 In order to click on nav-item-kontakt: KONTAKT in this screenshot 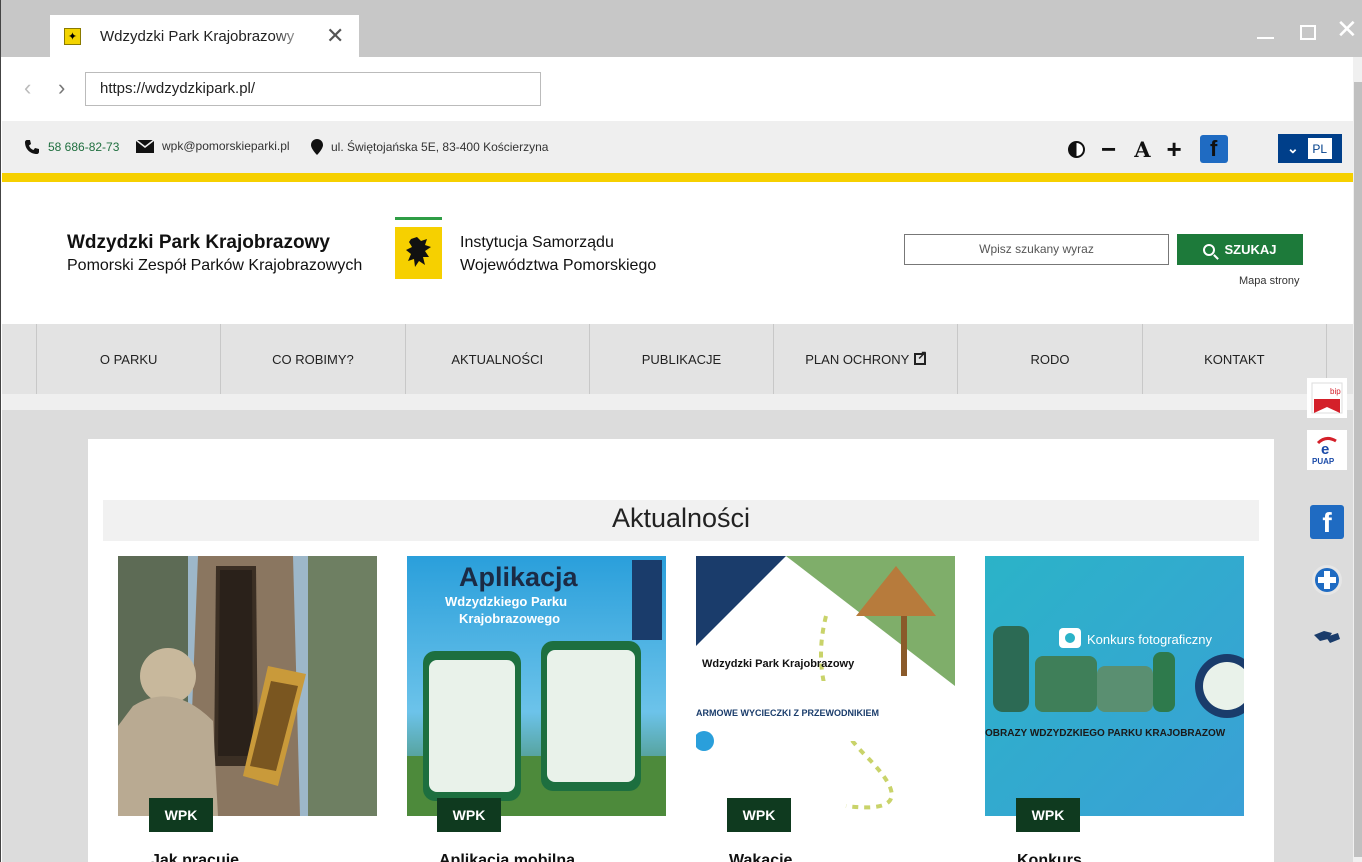, I will do `click(1235, 359)`.